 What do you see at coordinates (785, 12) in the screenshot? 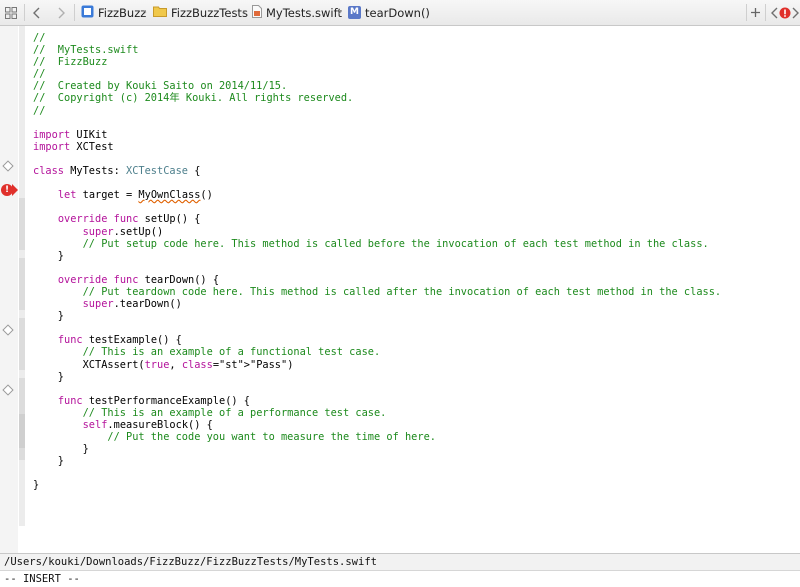
I see `issue-warning-icon` at bounding box center [785, 12].